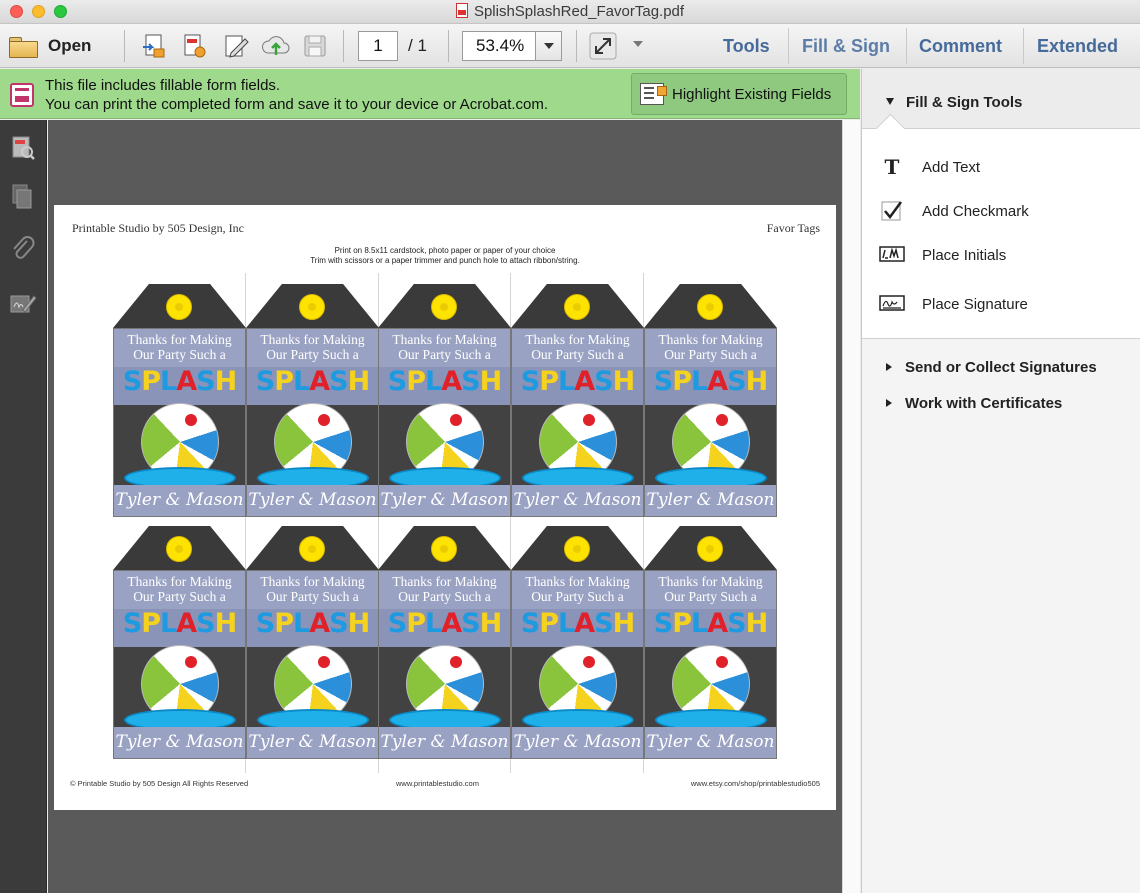 The width and height of the screenshot is (1140, 893). Describe the element at coordinates (1001, 367) in the screenshot. I see `send-or-collect-signatures-section: Send or Collect Signatures` at that location.